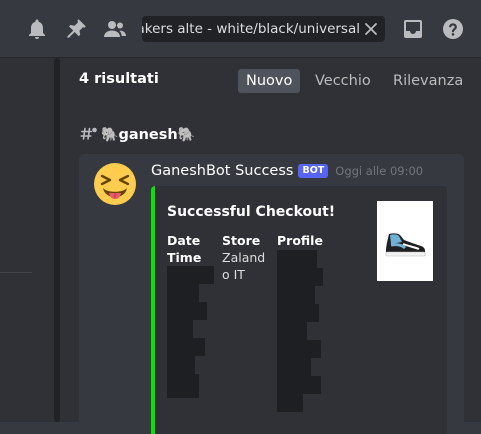  I want to click on bot-tag: BOT, so click(313, 171).